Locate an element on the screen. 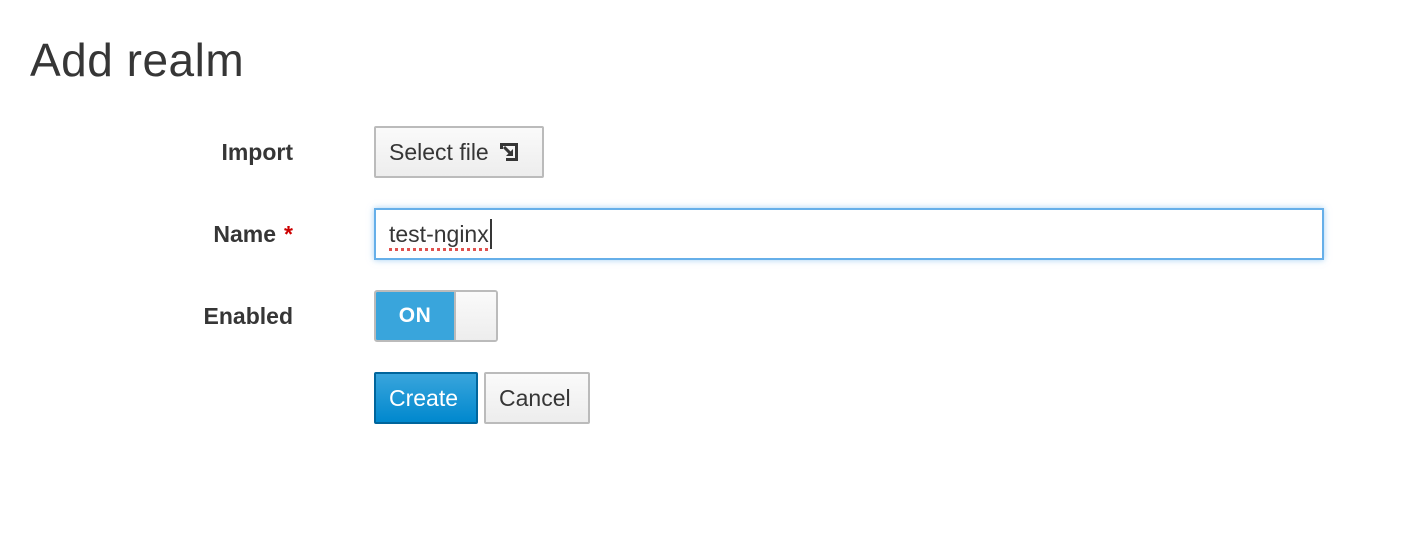 This screenshot has height=534, width=1410. name-label-text: Name is located at coordinates (245, 234).